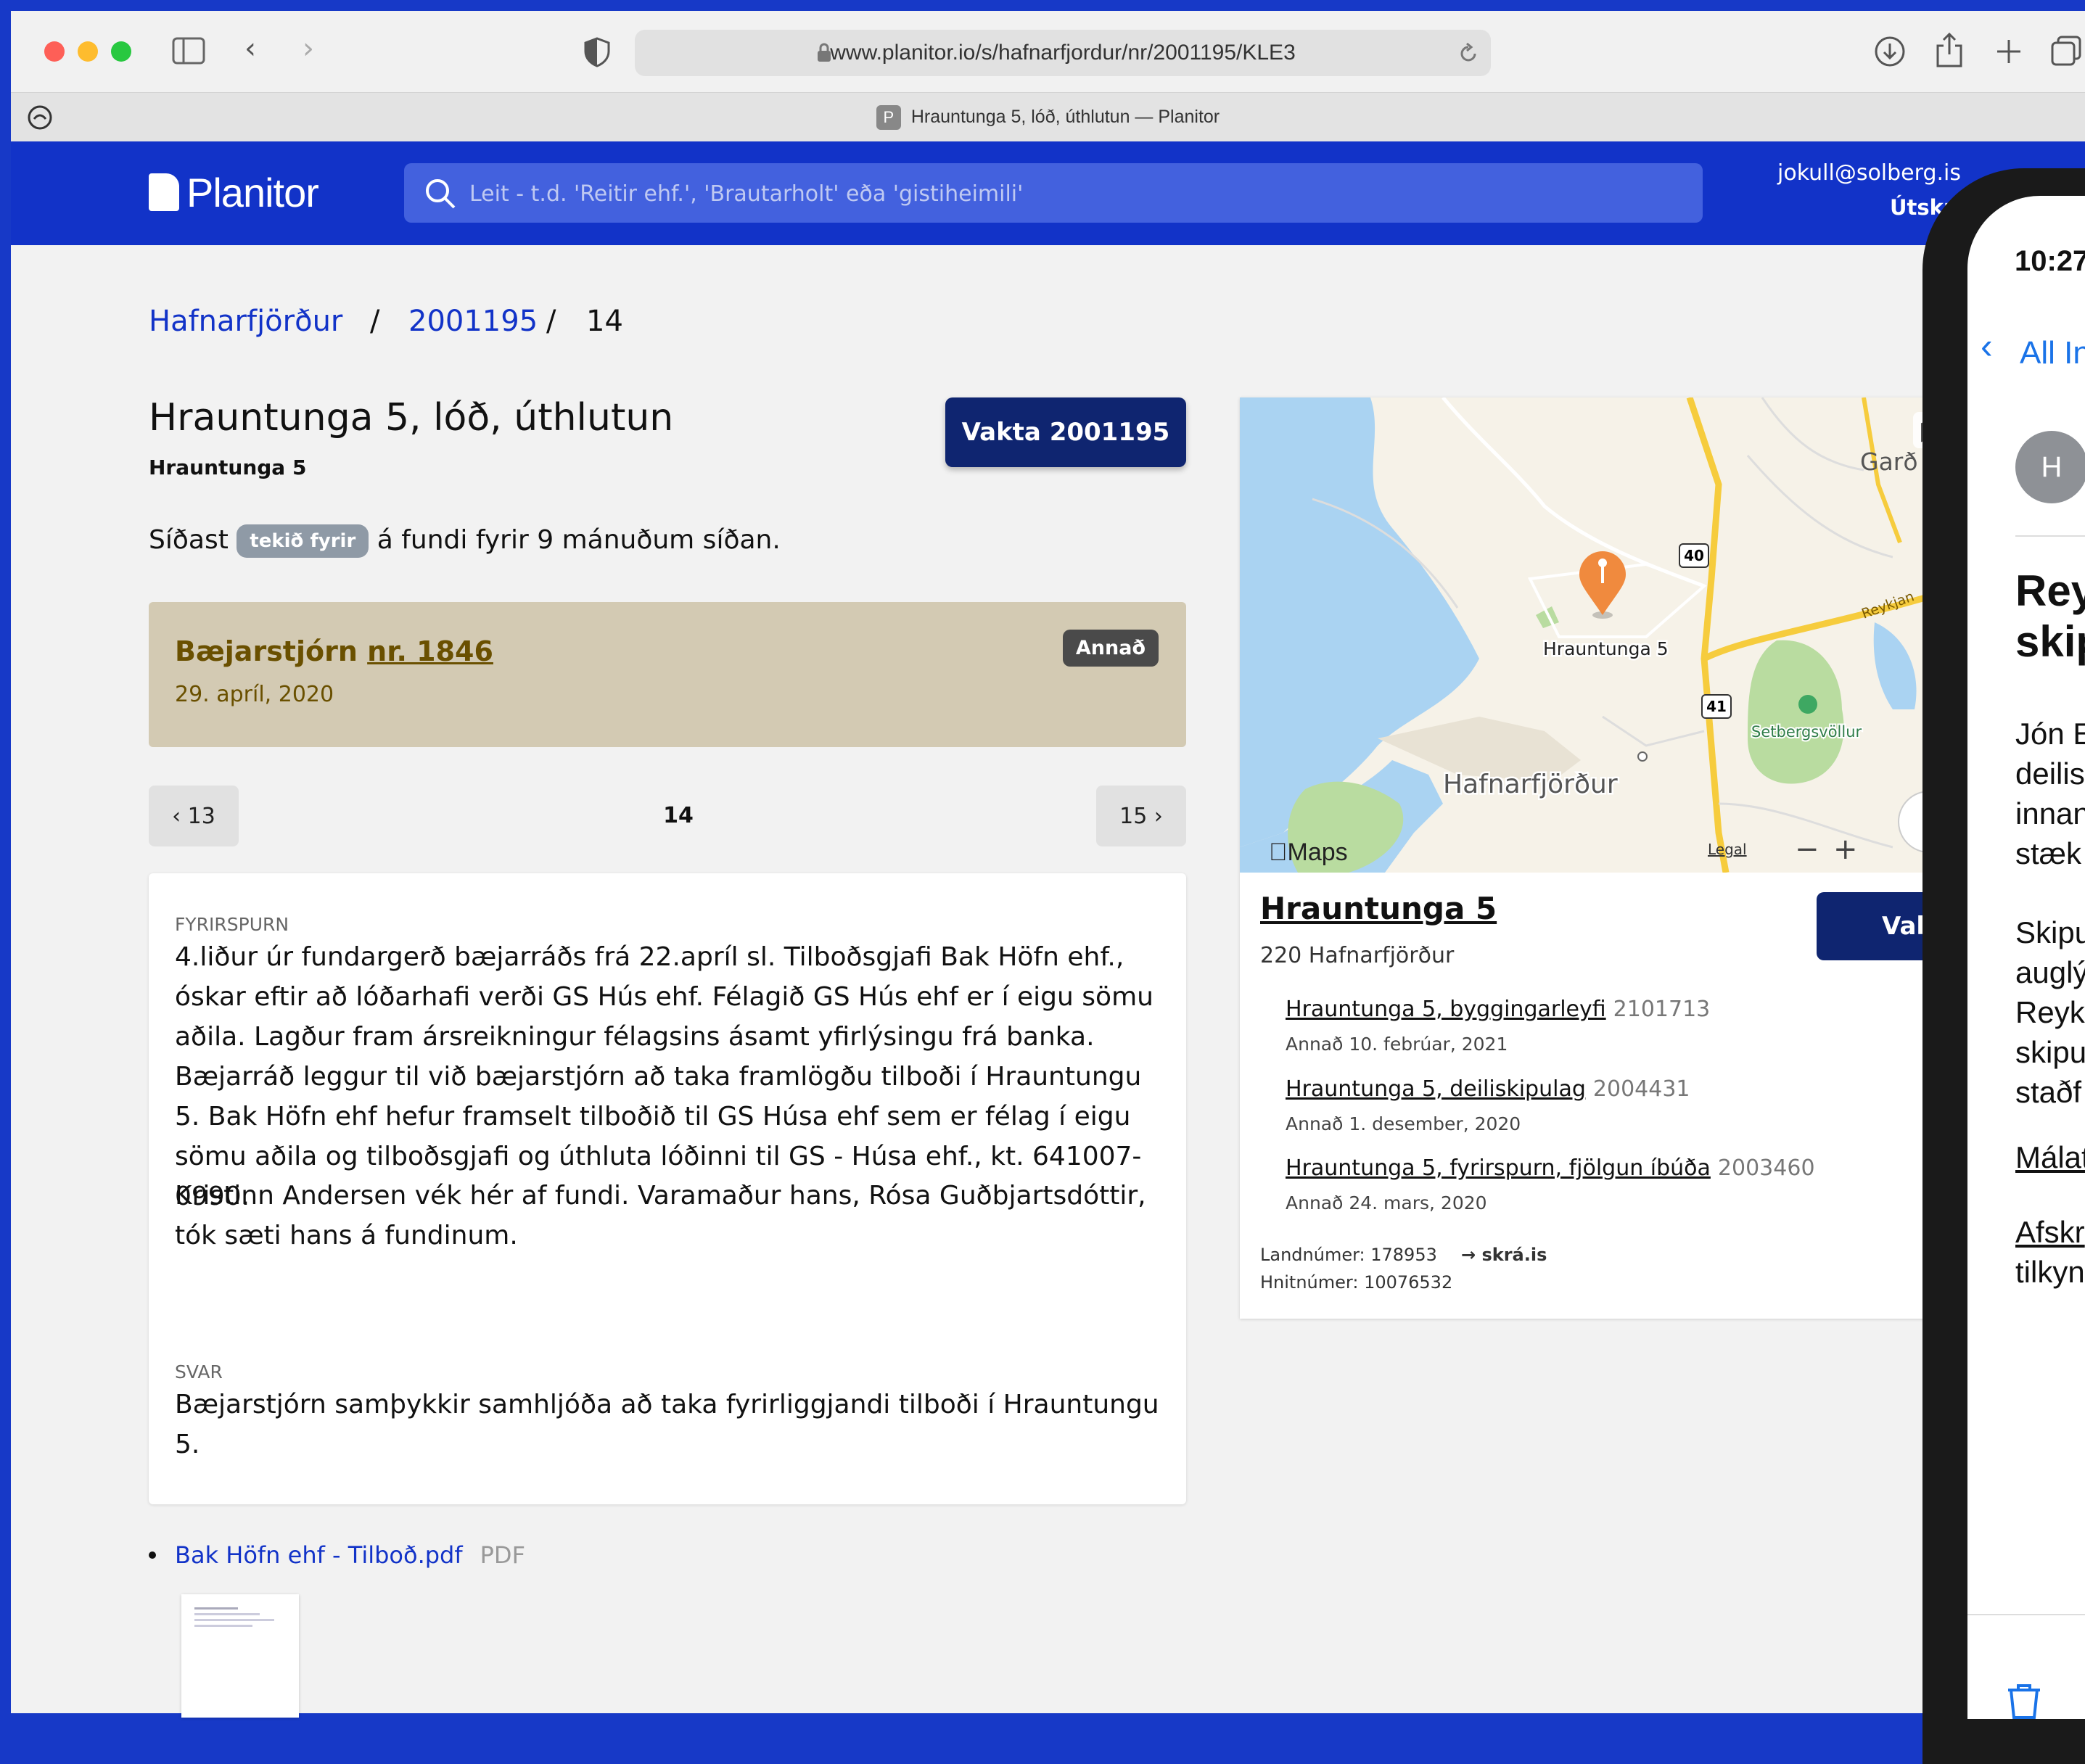 The width and height of the screenshot is (2085, 1764). I want to click on search-icon, so click(441, 194).